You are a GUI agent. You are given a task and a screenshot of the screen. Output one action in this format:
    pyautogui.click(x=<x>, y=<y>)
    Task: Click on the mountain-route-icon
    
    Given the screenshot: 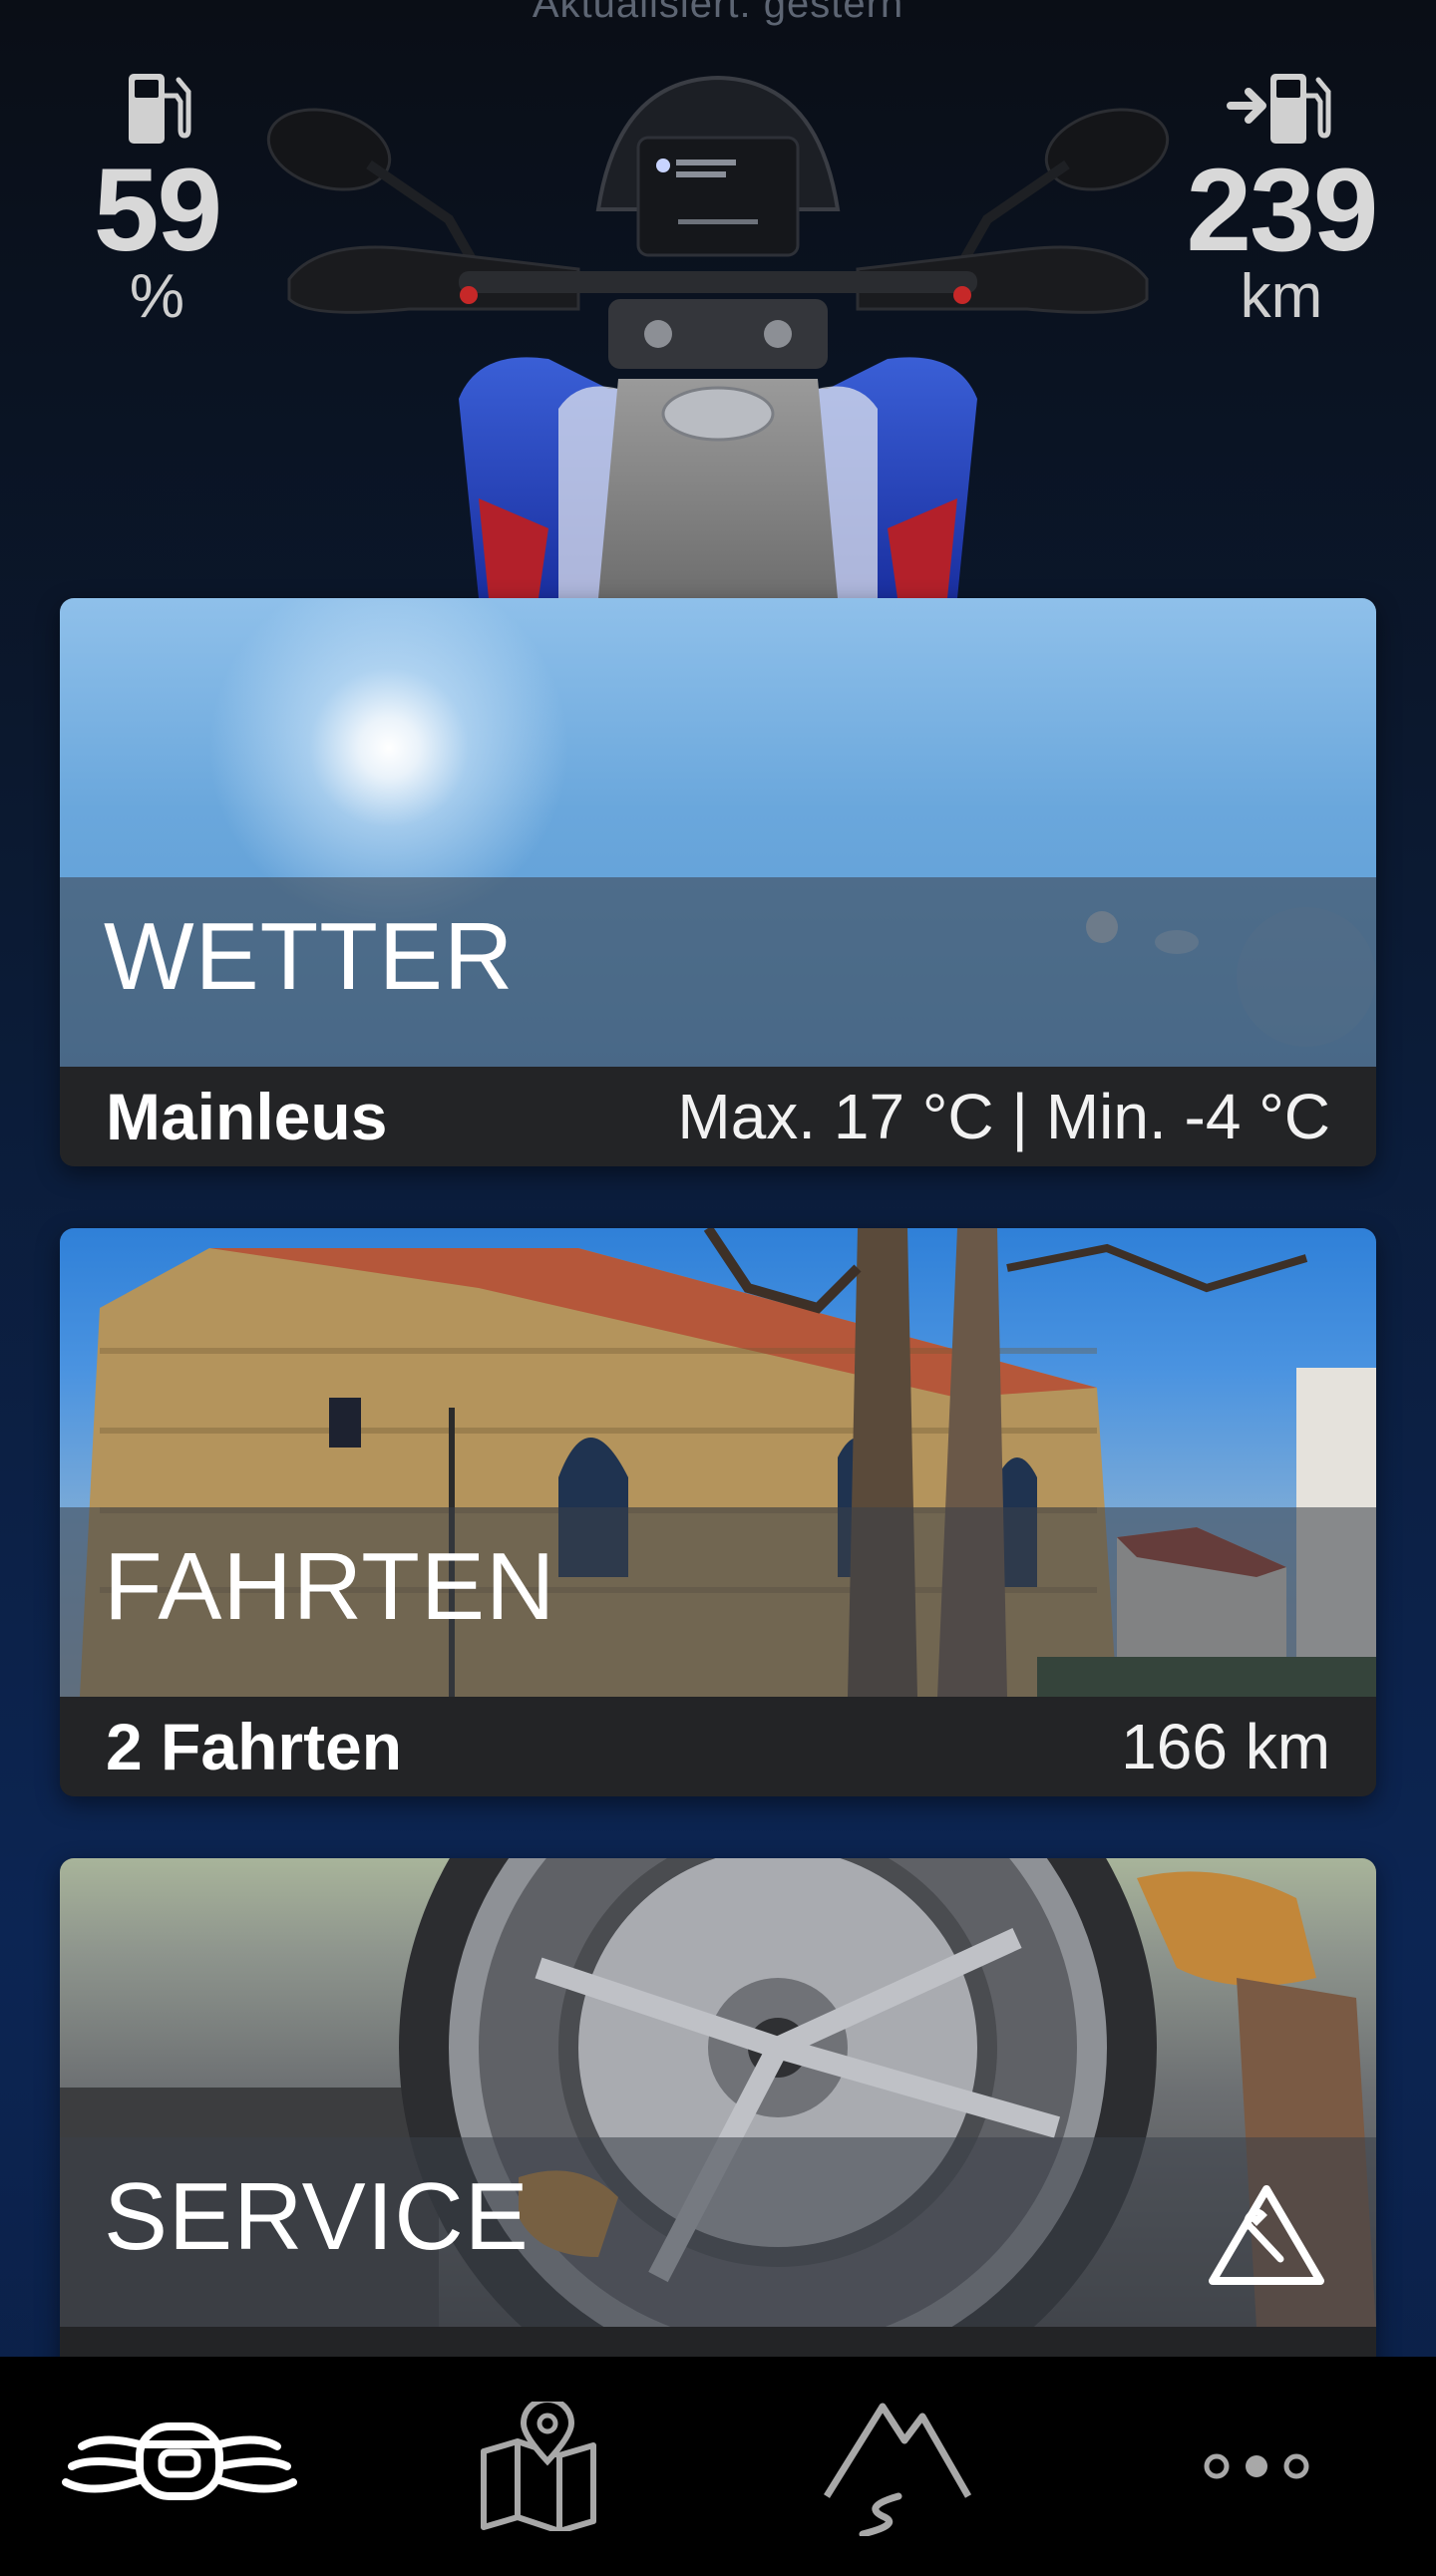 What is the action you would take?
    pyautogui.click(x=898, y=2469)
    